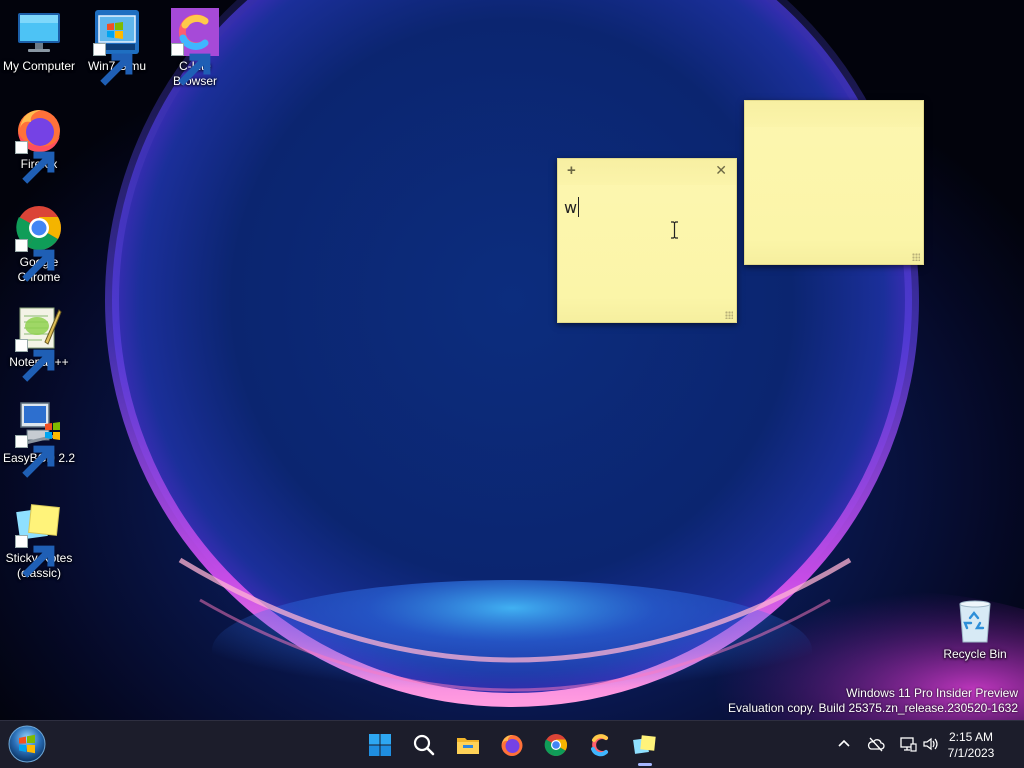 This screenshot has height=768, width=1024. What do you see at coordinates (971, 737) in the screenshot?
I see `clock-time: 2:15 AM` at bounding box center [971, 737].